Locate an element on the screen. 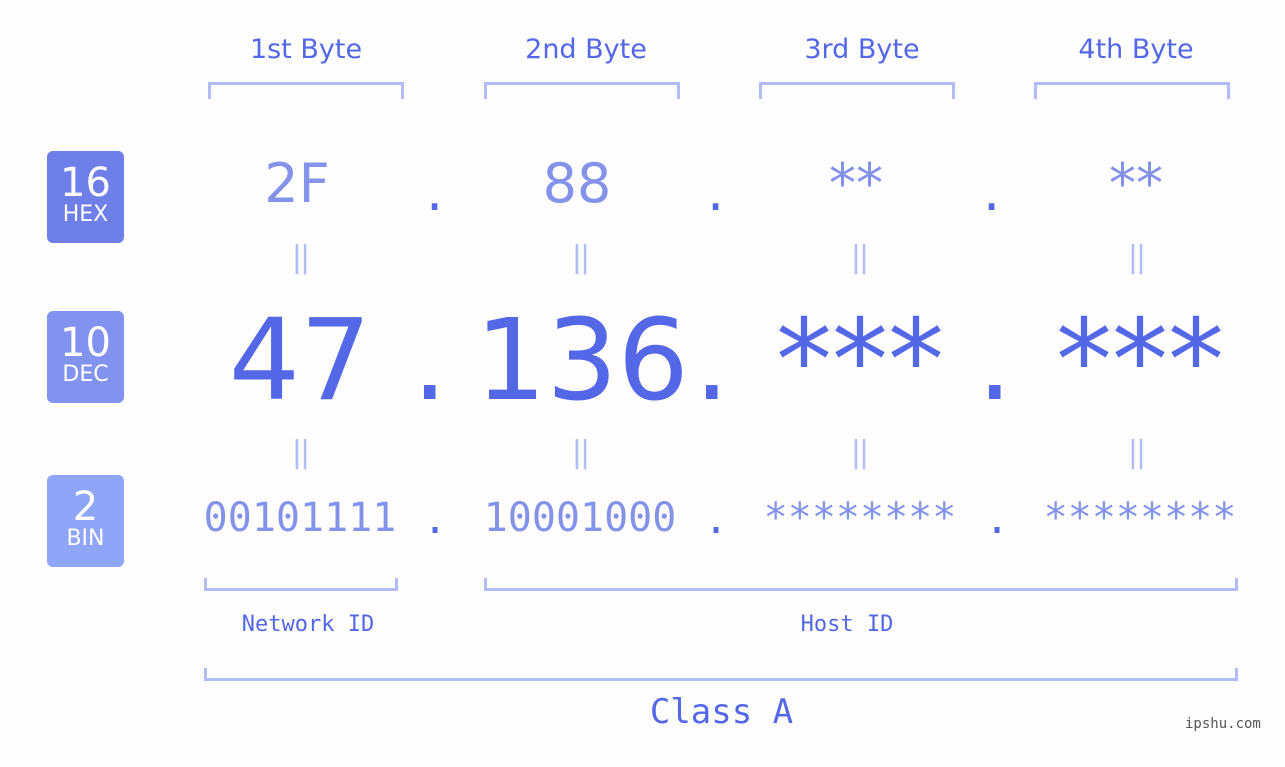 The image size is (1285, 767). dec-byte-1: 47 is located at coordinates (300, 361).